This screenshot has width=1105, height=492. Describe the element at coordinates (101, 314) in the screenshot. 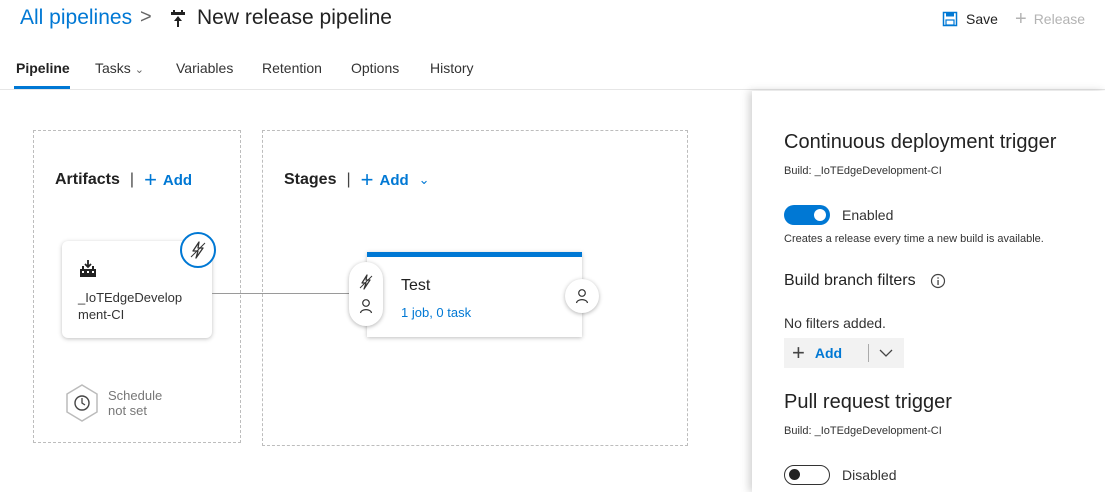

I see `artifact-name-line2: ment-CI` at that location.